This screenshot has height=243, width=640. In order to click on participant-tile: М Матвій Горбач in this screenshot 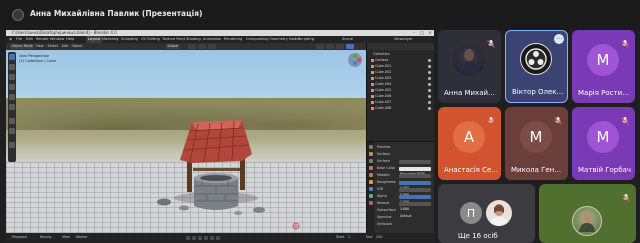, I will do `click(603, 143)`.